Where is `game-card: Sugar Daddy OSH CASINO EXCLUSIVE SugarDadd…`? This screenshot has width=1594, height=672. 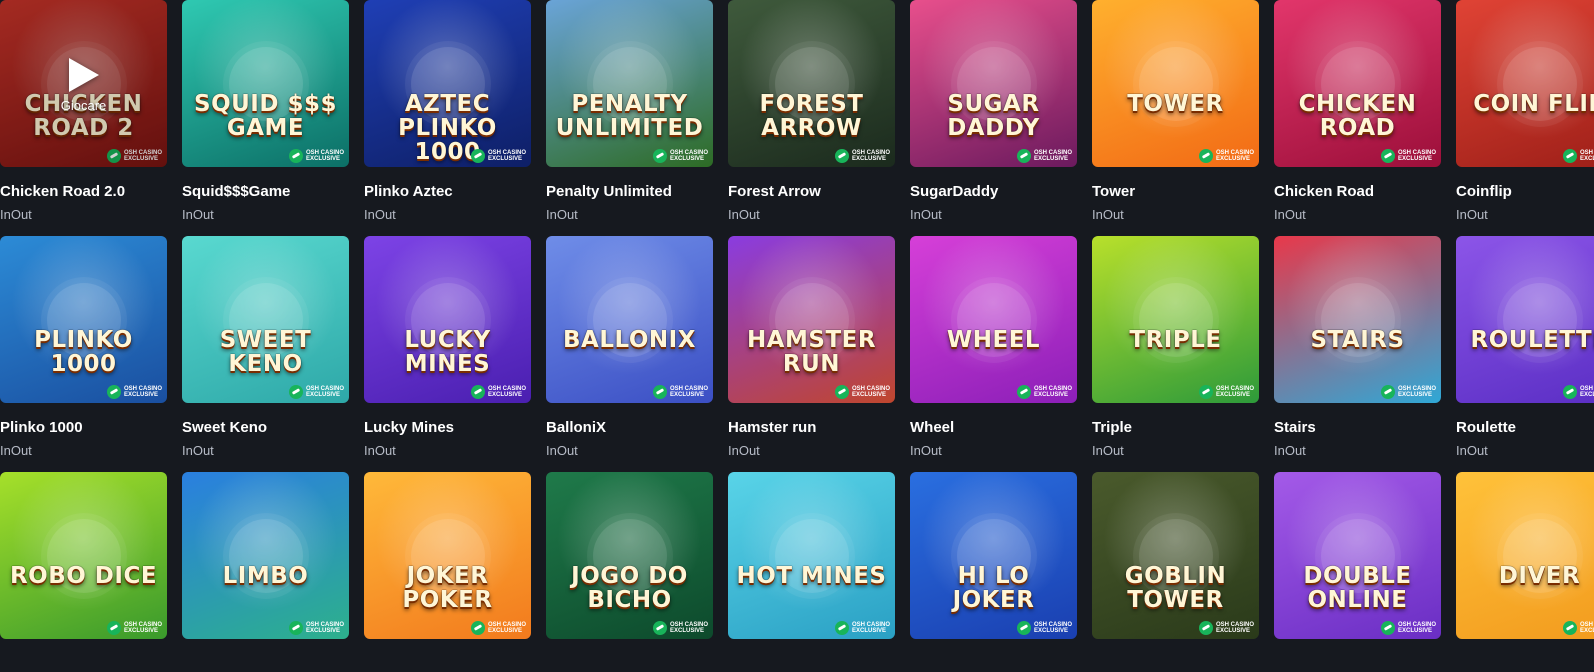 game-card: Sugar Daddy OSH CASINO EXCLUSIVE SugarDadd… is located at coordinates (993, 111).